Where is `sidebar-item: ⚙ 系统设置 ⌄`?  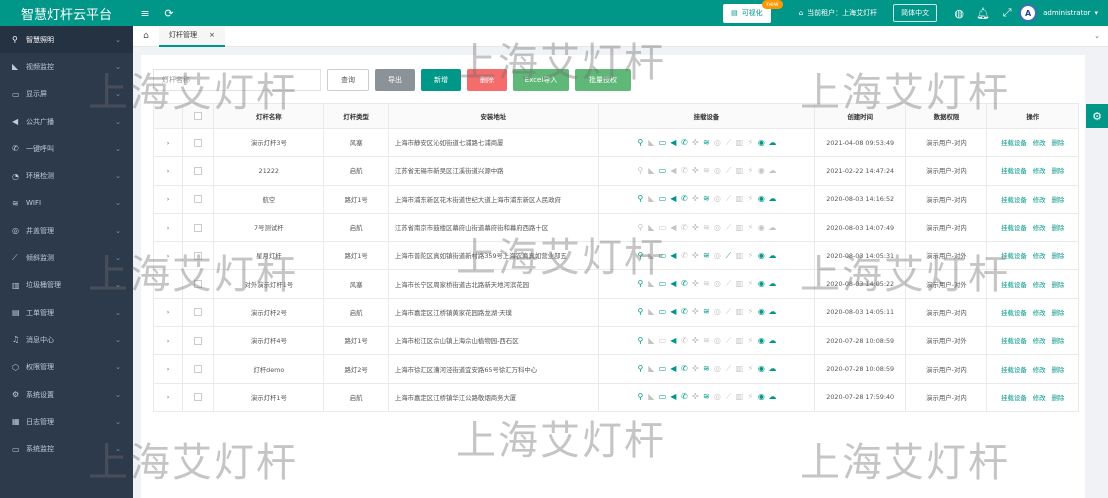
sidebar-item: ⚙ 系统设置 ⌄ is located at coordinates (66, 394).